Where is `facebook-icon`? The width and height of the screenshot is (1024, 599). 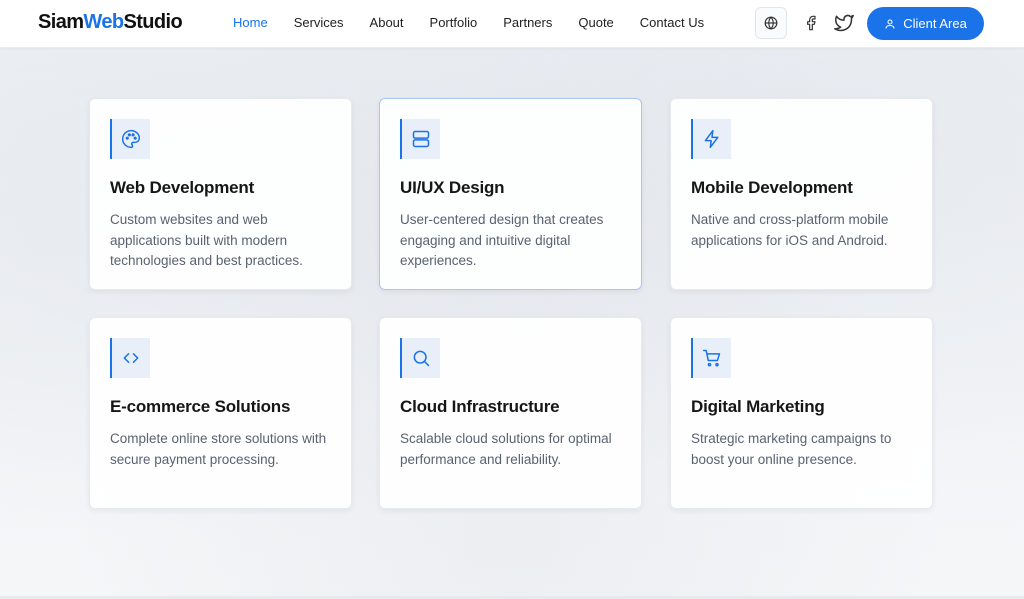
facebook-icon is located at coordinates (811, 23).